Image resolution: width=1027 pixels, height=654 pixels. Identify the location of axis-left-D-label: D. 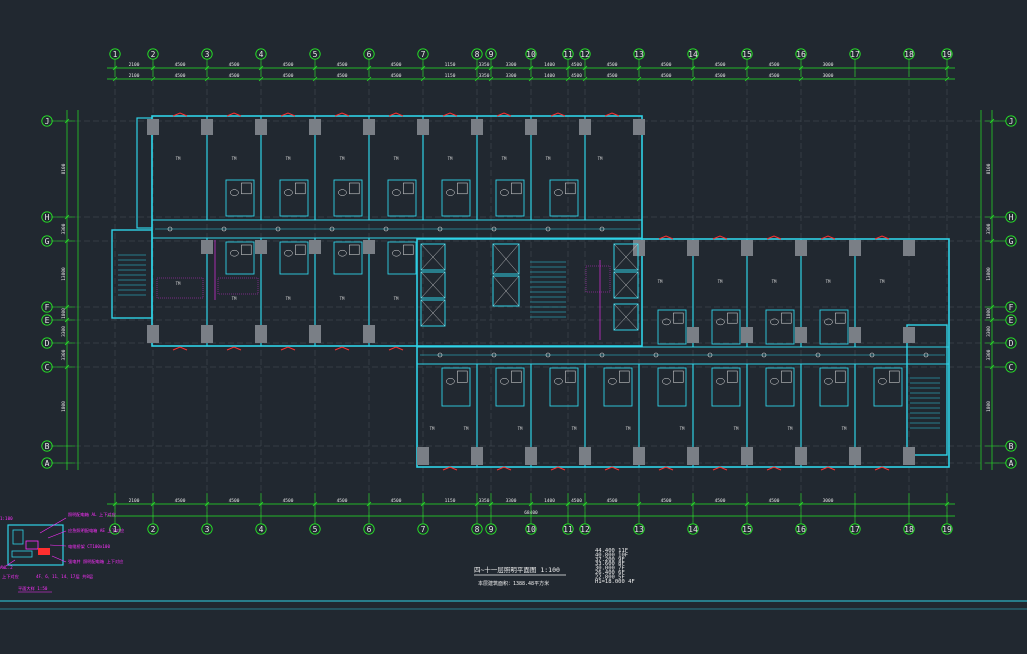
(47, 343).